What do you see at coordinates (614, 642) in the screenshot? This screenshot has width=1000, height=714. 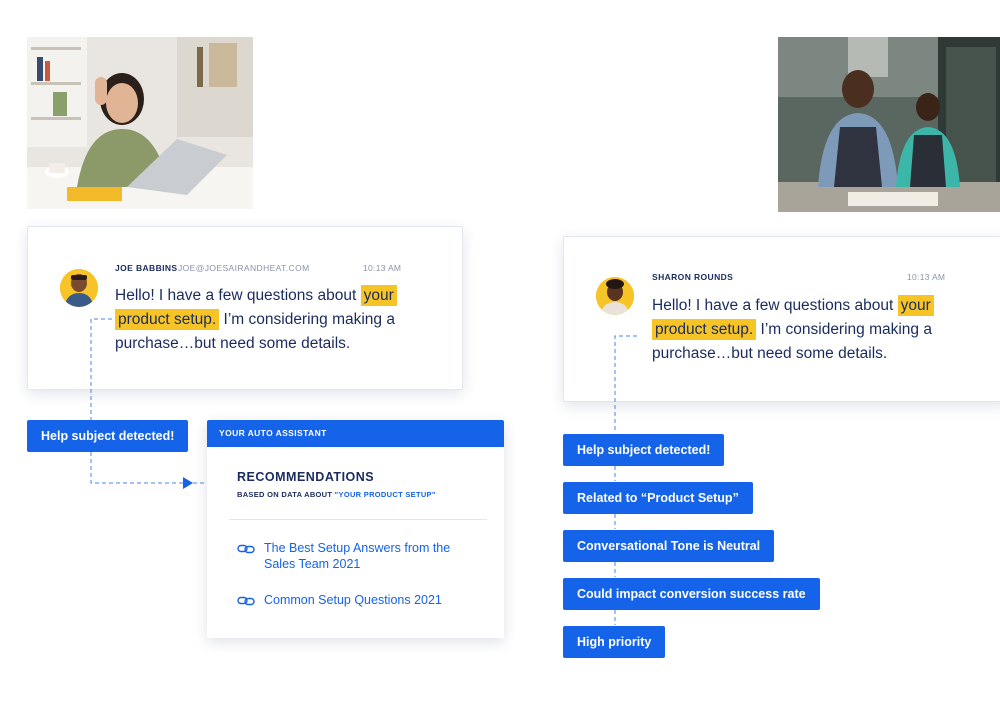 I see `tag-high-priority: High priority` at bounding box center [614, 642].